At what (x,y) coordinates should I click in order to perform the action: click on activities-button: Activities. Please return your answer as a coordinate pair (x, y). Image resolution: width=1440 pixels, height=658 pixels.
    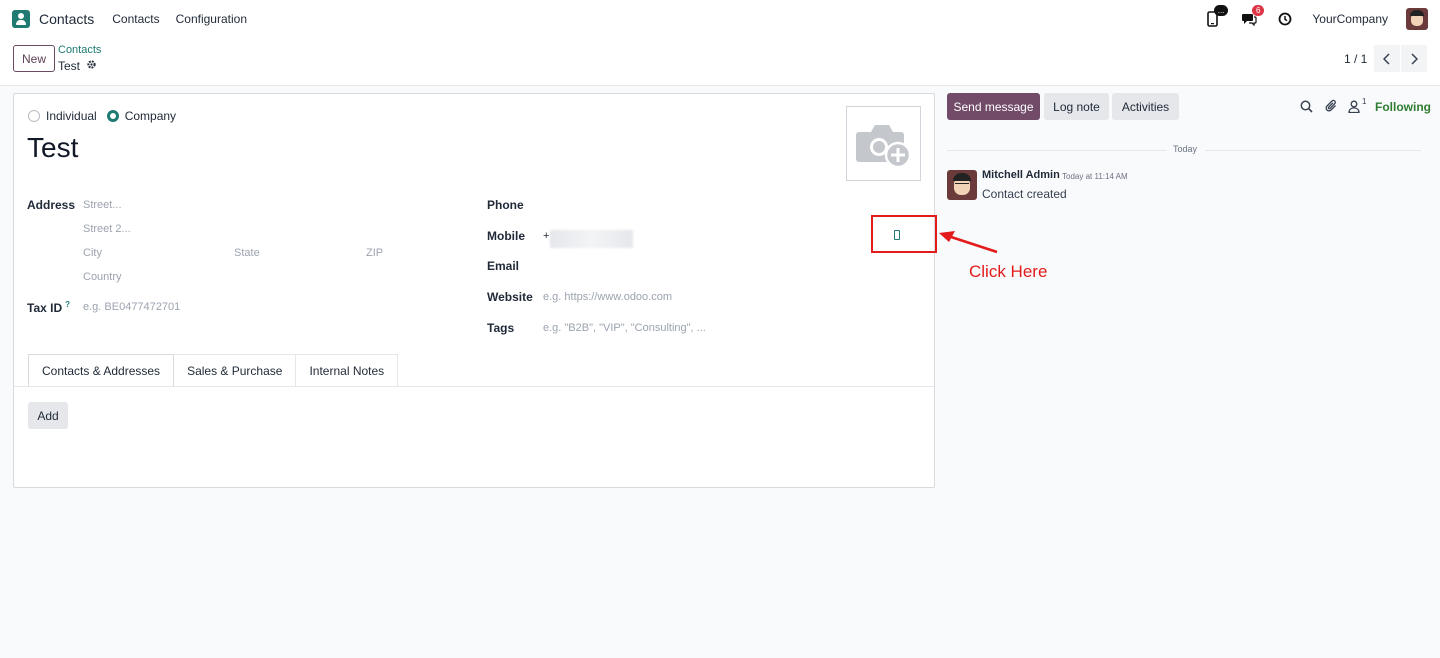
    Looking at the image, I should click on (1145, 106).